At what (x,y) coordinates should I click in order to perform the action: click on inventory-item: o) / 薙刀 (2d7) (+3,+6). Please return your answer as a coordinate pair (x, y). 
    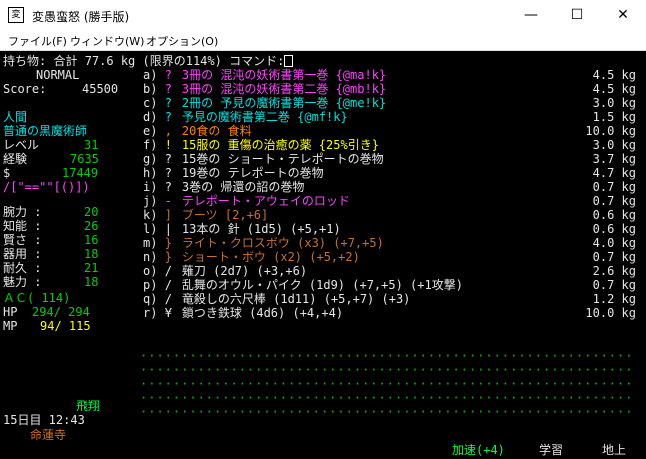
    Looking at the image, I should click on (225, 271).